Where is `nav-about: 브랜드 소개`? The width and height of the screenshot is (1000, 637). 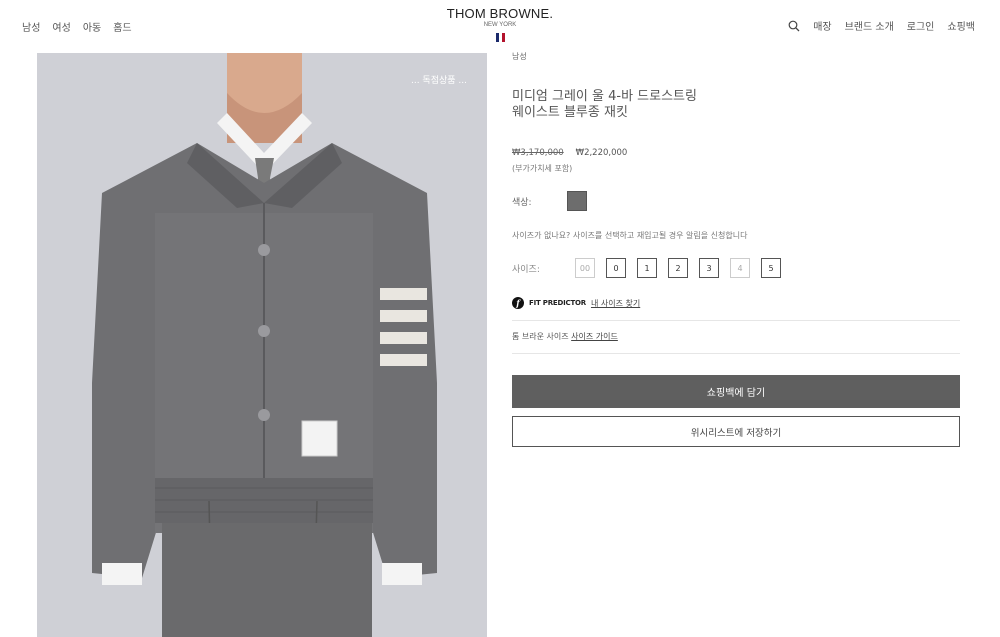 nav-about: 브랜드 소개 is located at coordinates (869, 25).